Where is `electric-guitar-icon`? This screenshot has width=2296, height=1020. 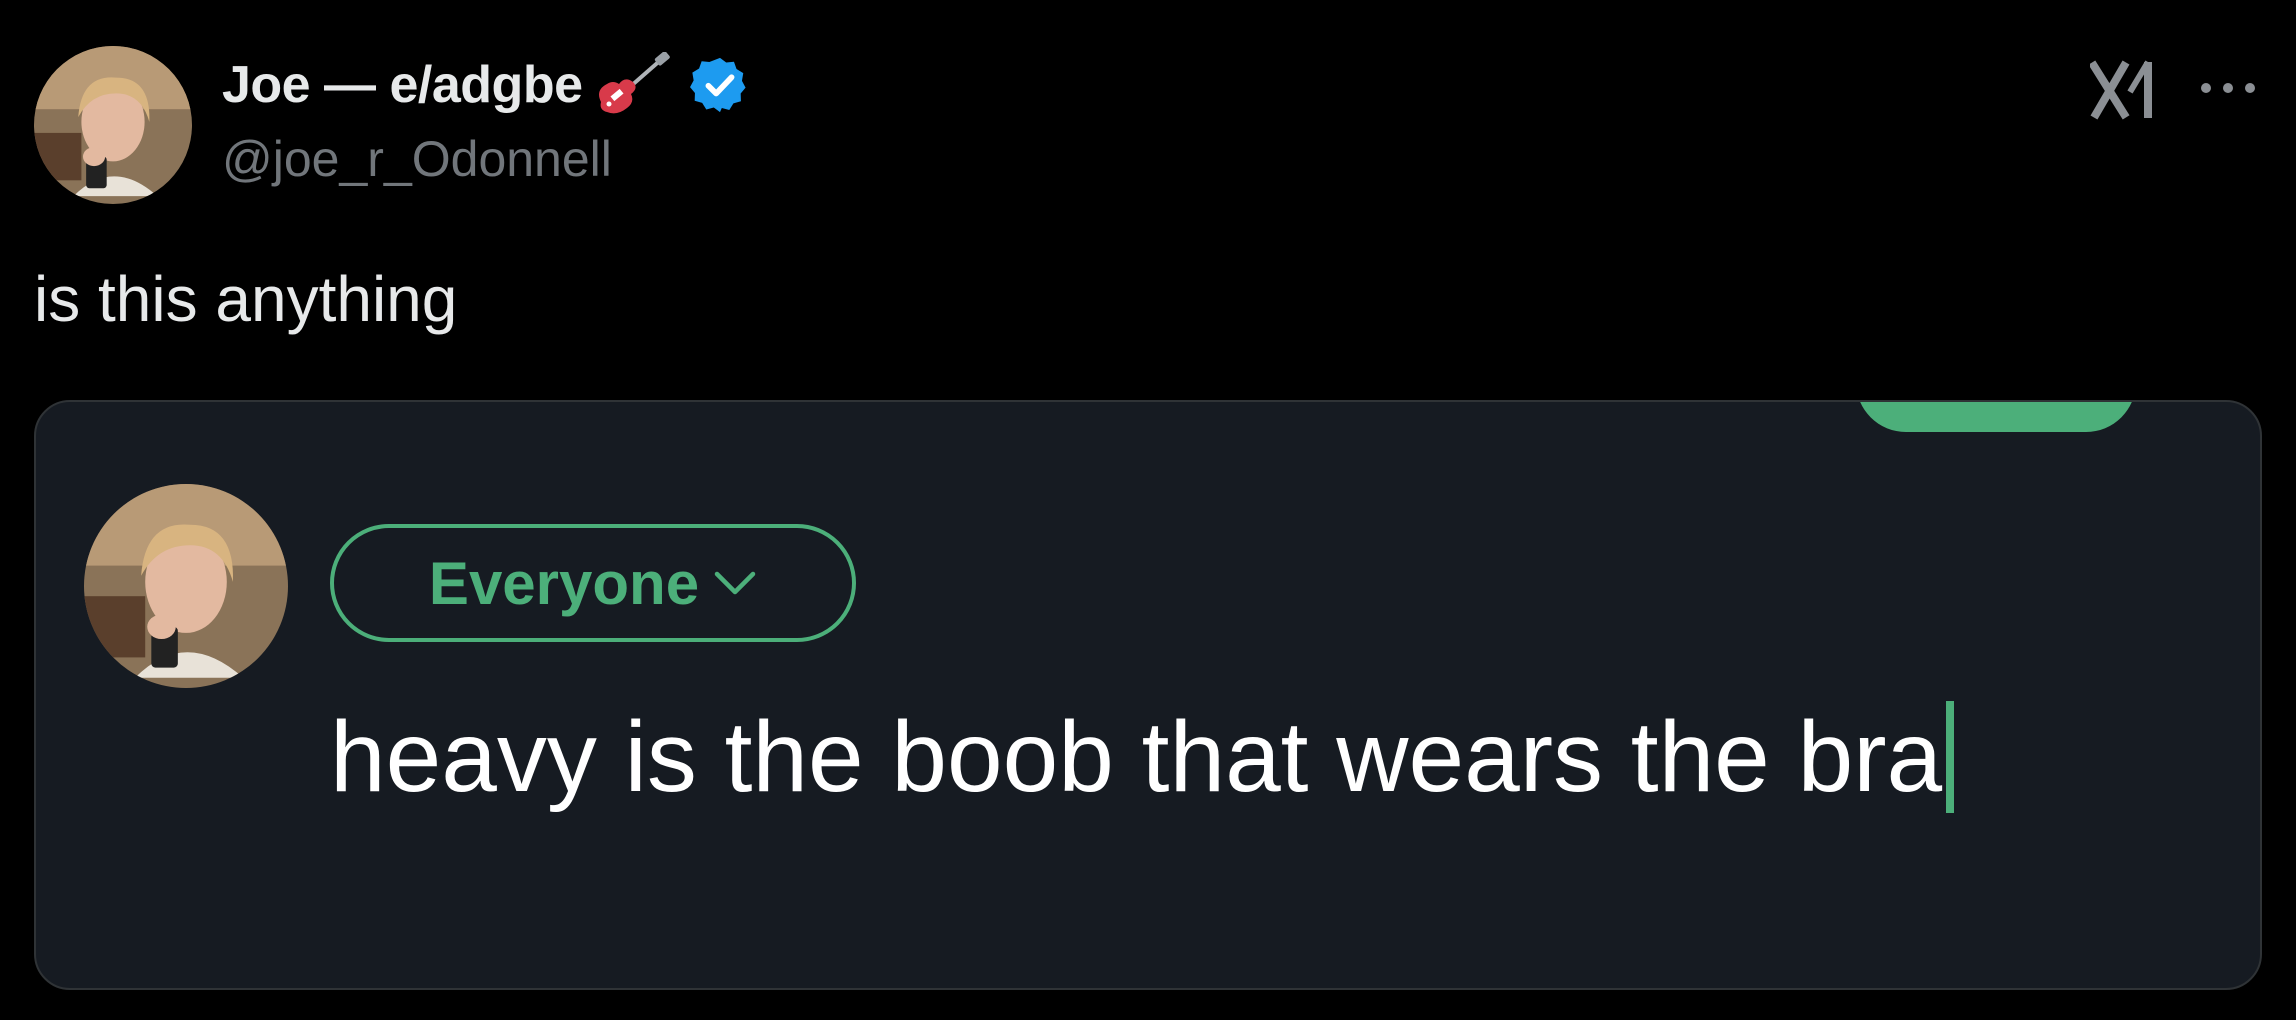
electric-guitar-icon is located at coordinates (634, 83).